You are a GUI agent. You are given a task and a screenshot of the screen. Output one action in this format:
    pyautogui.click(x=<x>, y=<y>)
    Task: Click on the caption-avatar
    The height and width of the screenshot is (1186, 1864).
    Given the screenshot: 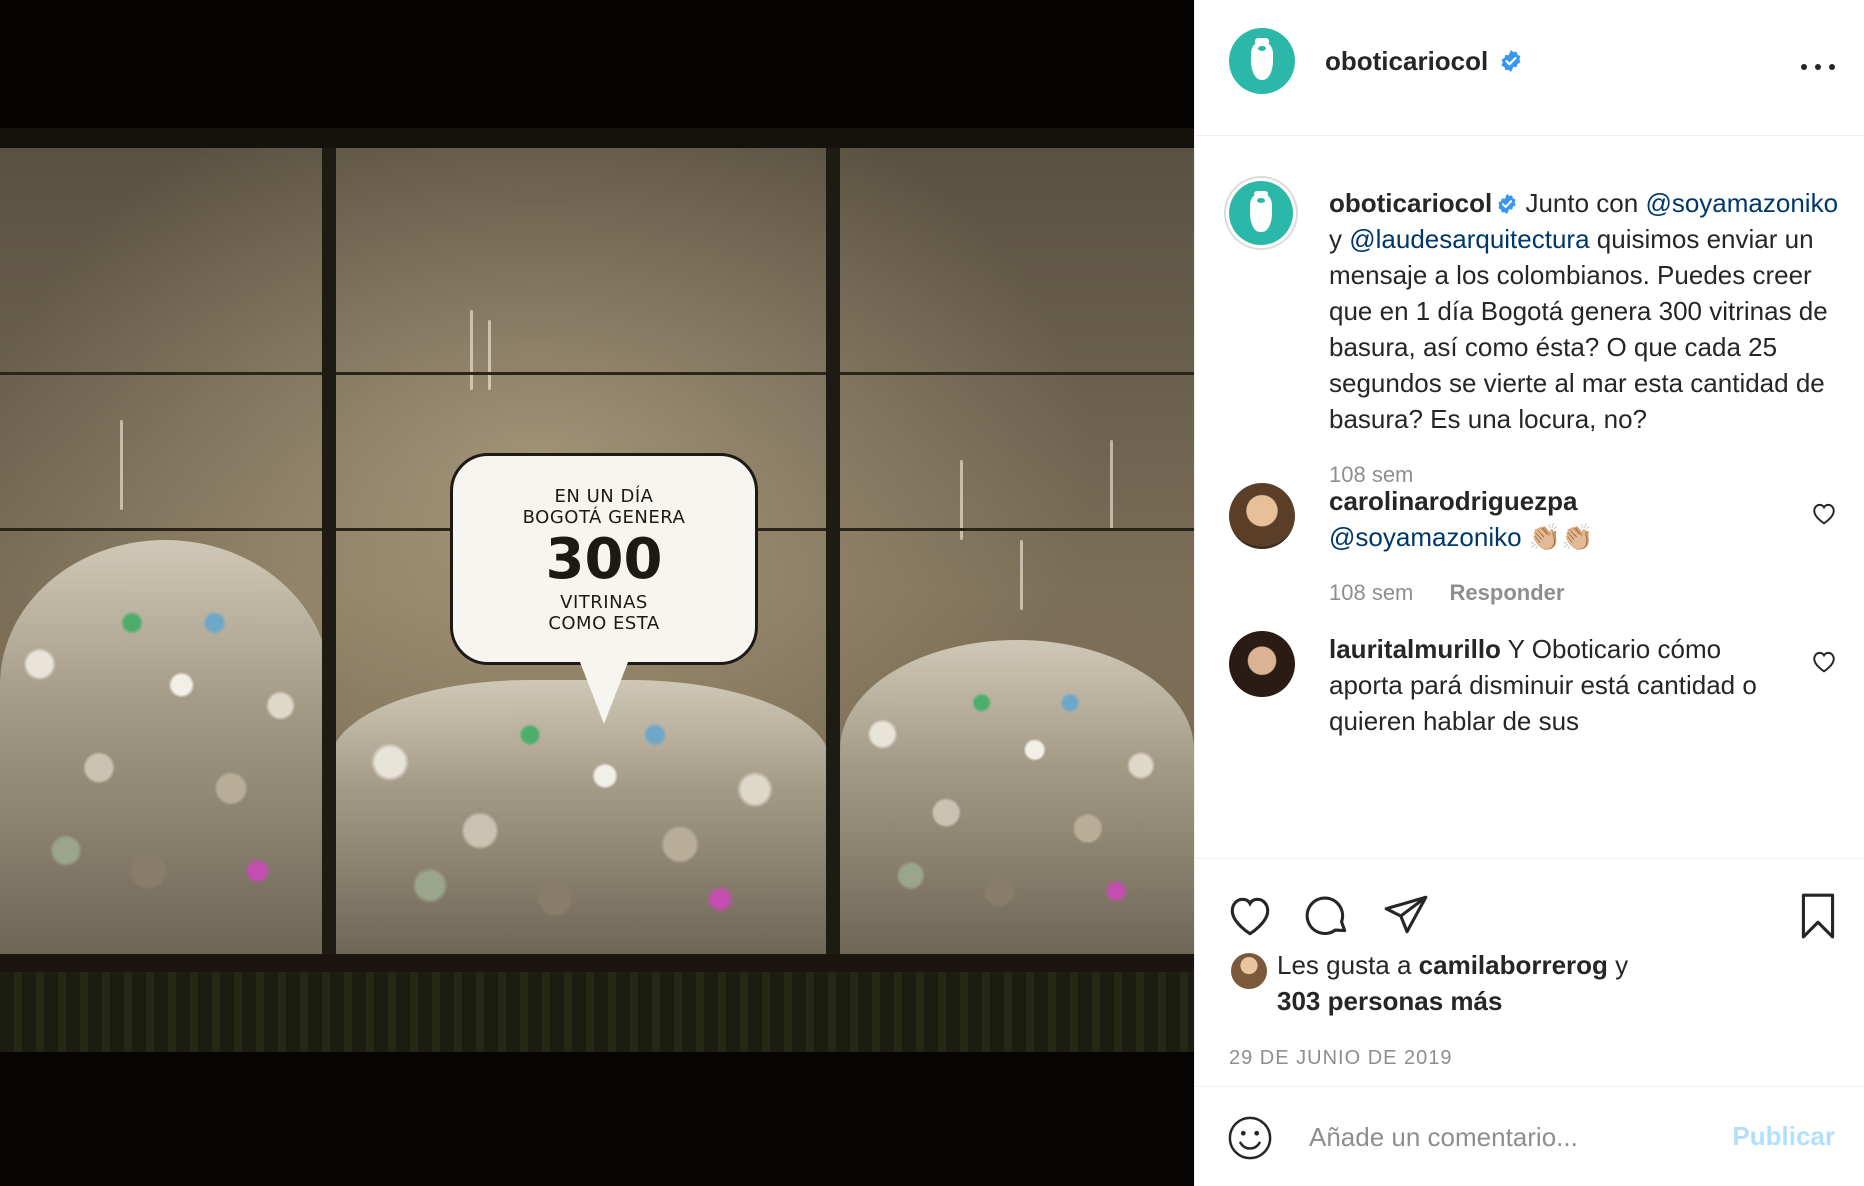 What is the action you would take?
    pyautogui.click(x=1261, y=213)
    